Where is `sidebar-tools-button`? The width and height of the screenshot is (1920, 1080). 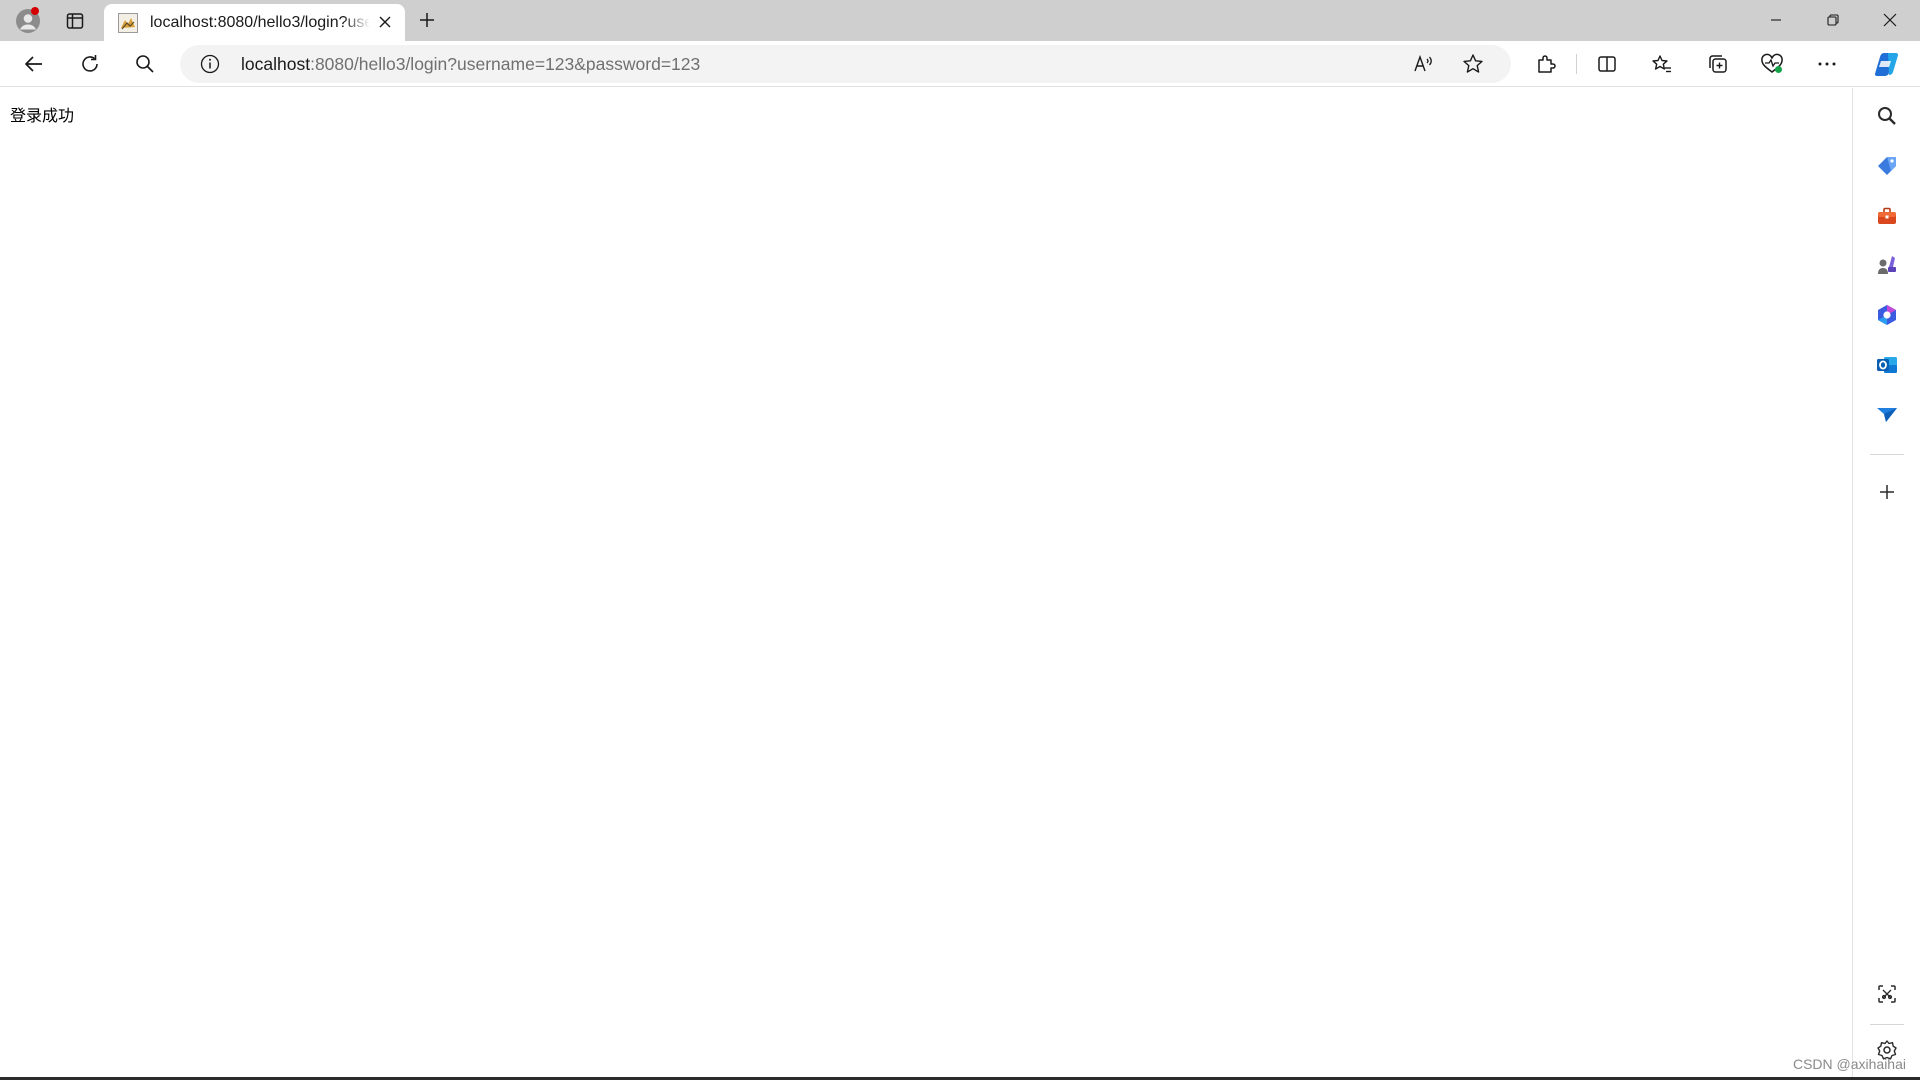
sidebar-tools-button is located at coordinates (1887, 216).